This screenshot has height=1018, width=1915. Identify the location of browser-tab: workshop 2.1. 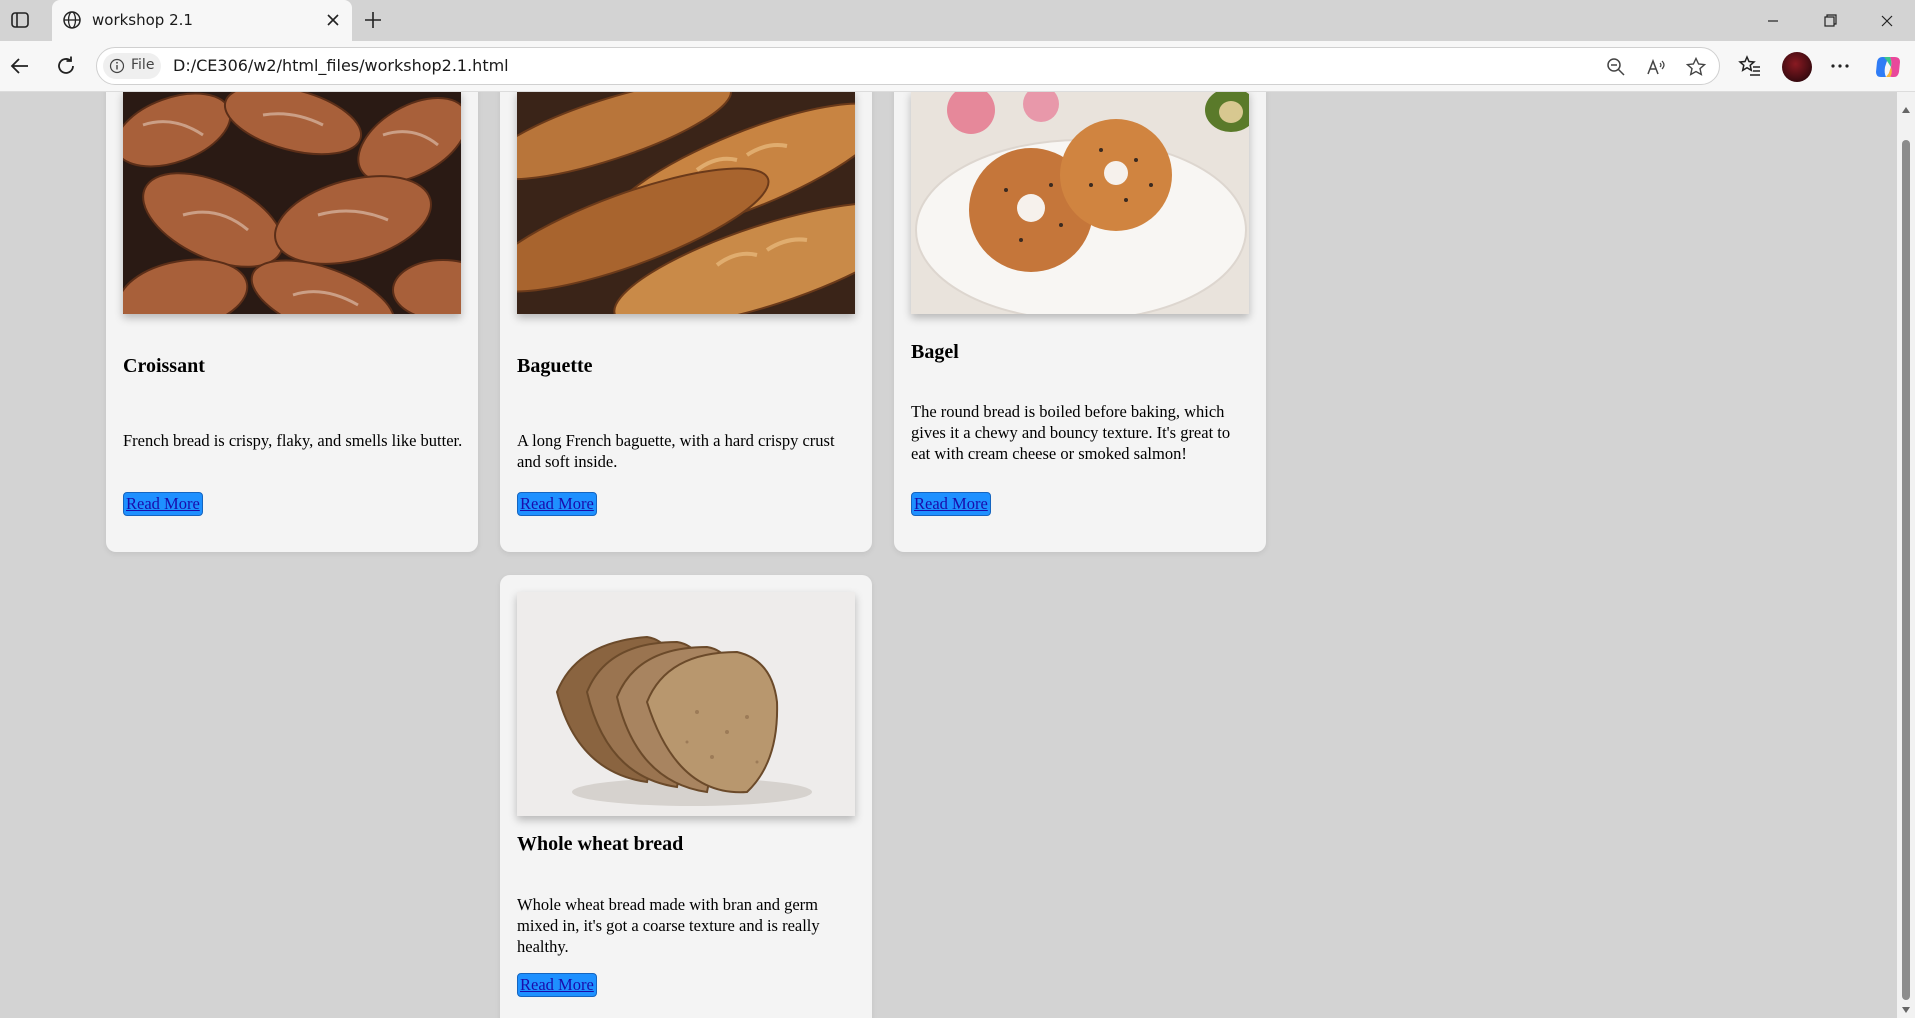
(202, 20).